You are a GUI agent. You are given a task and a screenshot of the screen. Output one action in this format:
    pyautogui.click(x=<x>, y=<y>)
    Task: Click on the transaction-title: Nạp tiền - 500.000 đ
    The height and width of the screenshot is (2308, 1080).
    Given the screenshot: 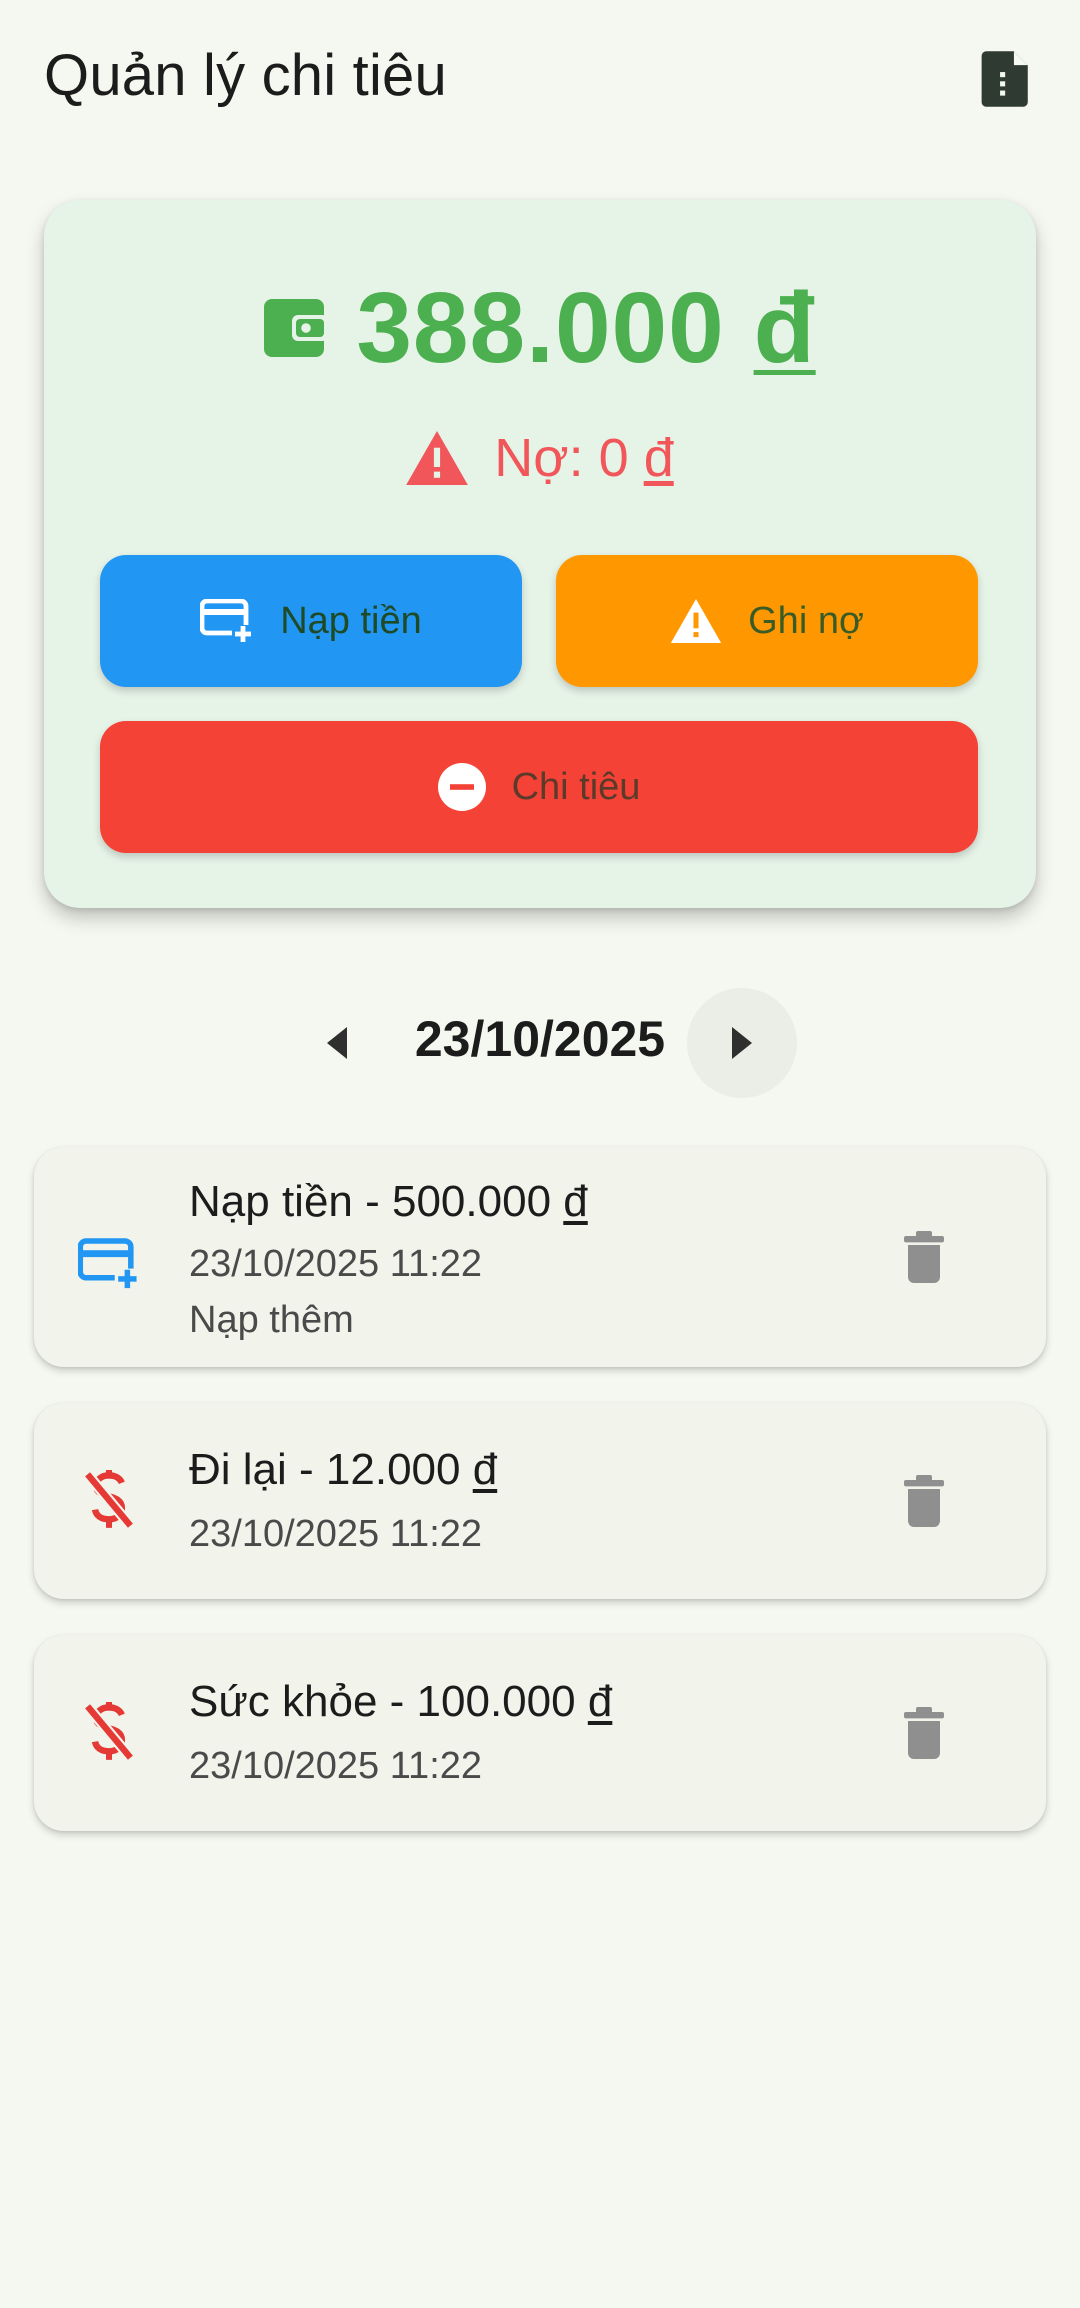 What is the action you would take?
    pyautogui.click(x=388, y=1202)
    